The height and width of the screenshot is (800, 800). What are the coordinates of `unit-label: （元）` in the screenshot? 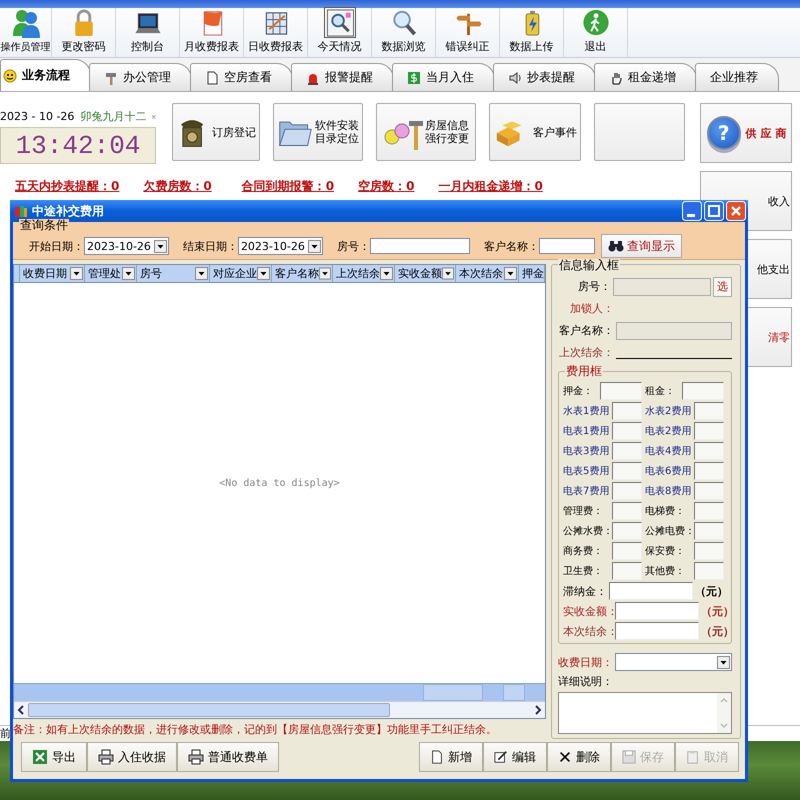 It's located at (711, 591).